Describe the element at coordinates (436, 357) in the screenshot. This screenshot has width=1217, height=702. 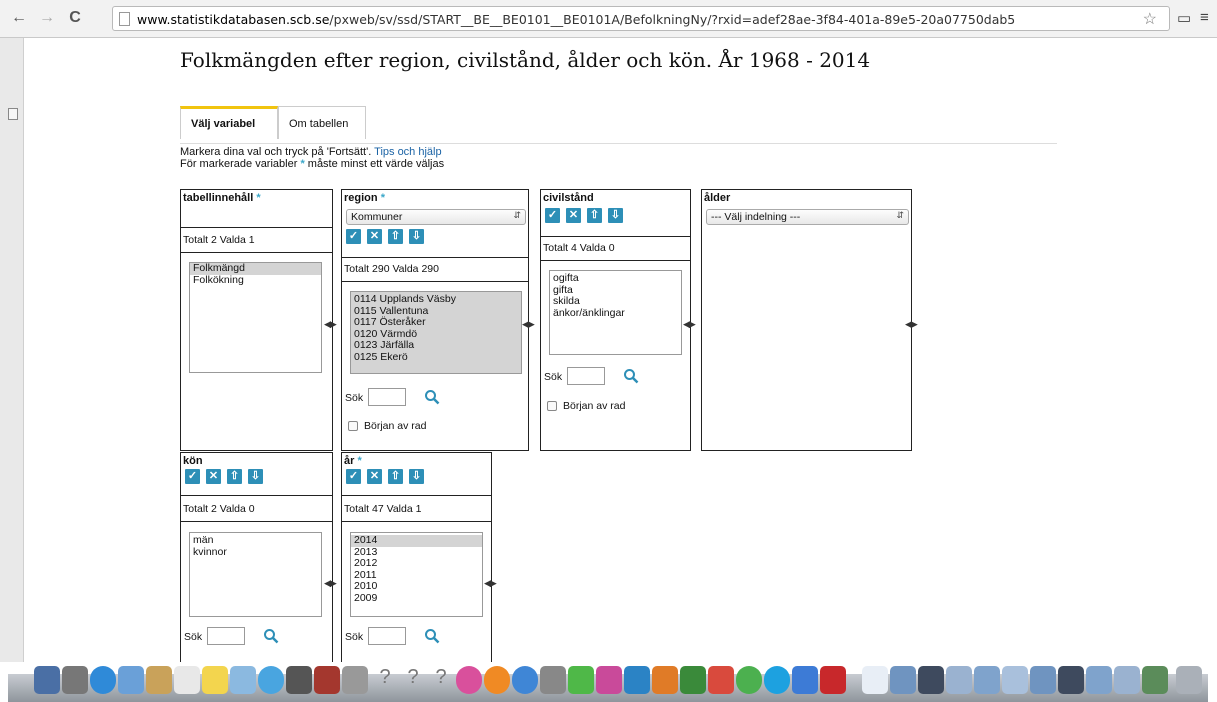
I see `list-item: 0125 Ekerö` at that location.